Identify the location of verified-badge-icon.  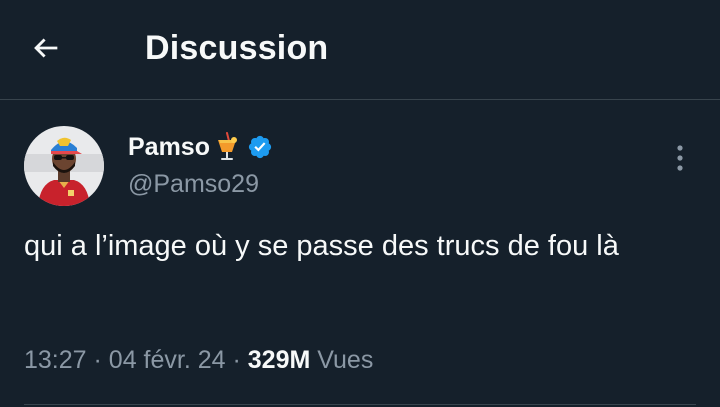
(260, 147).